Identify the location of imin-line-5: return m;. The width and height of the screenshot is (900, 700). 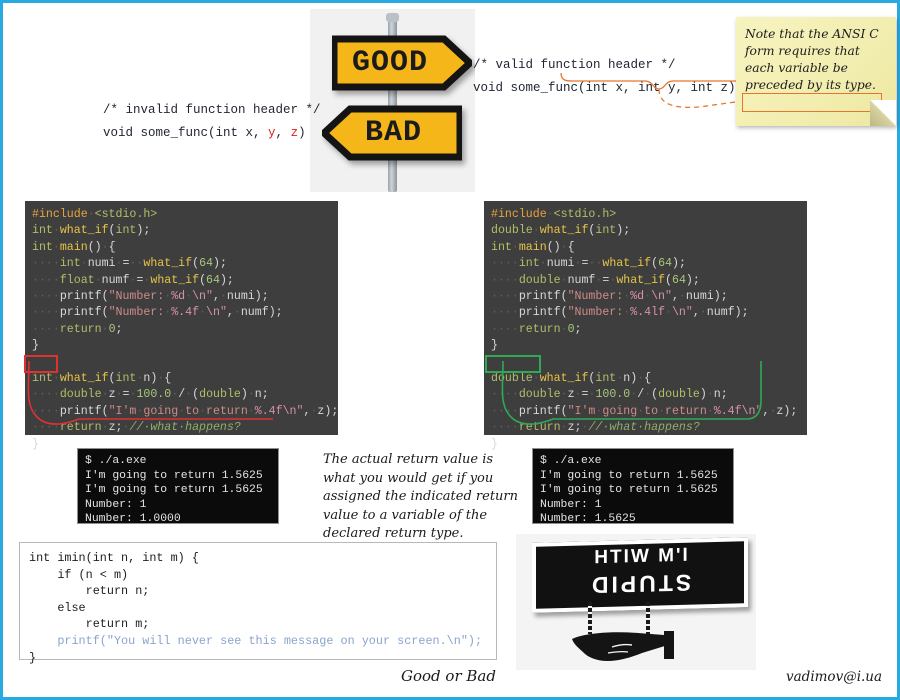
(89, 624).